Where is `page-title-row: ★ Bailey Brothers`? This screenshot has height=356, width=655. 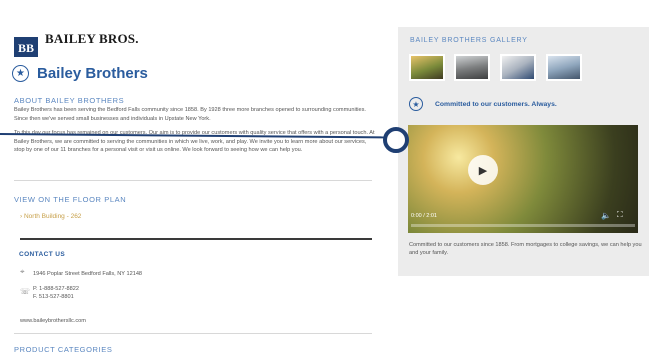
page-title-row: ★ Bailey Brothers is located at coordinates (80, 73).